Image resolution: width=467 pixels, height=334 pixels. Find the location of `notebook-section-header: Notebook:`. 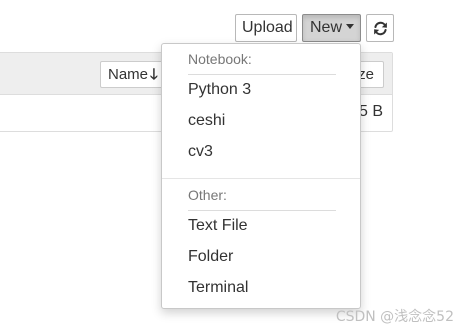

notebook-section-header: Notebook: is located at coordinates (220, 59).